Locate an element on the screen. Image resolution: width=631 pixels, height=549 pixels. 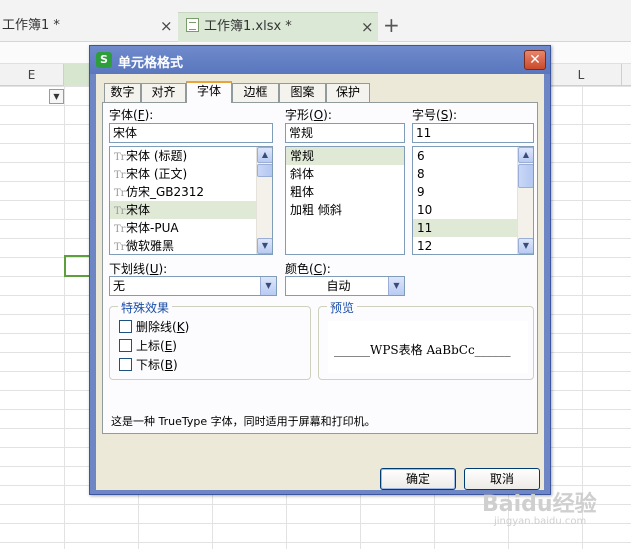
preview-legend: 预览 is located at coordinates (342, 307).